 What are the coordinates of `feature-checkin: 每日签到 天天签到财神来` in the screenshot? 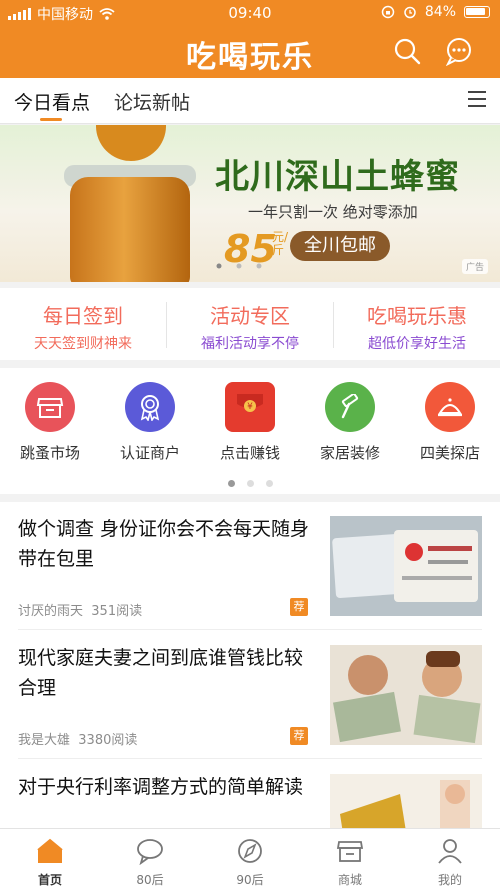 It's located at (83, 324).